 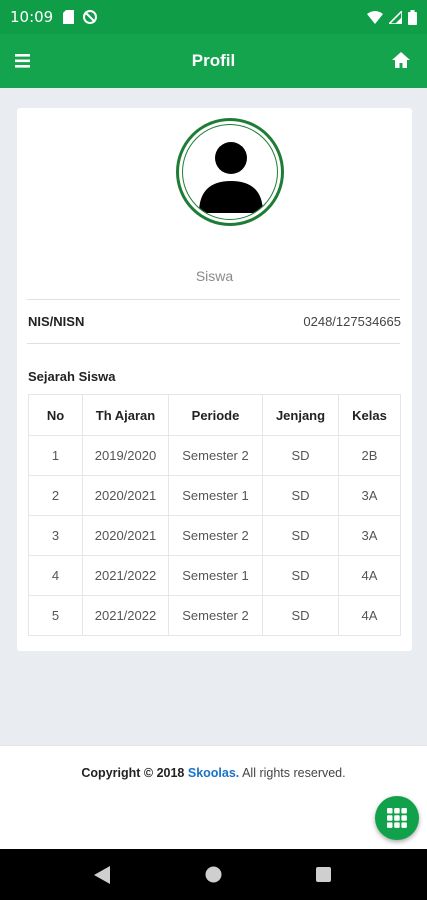 What do you see at coordinates (214, 276) in the screenshot?
I see `user-role: Siswa` at bounding box center [214, 276].